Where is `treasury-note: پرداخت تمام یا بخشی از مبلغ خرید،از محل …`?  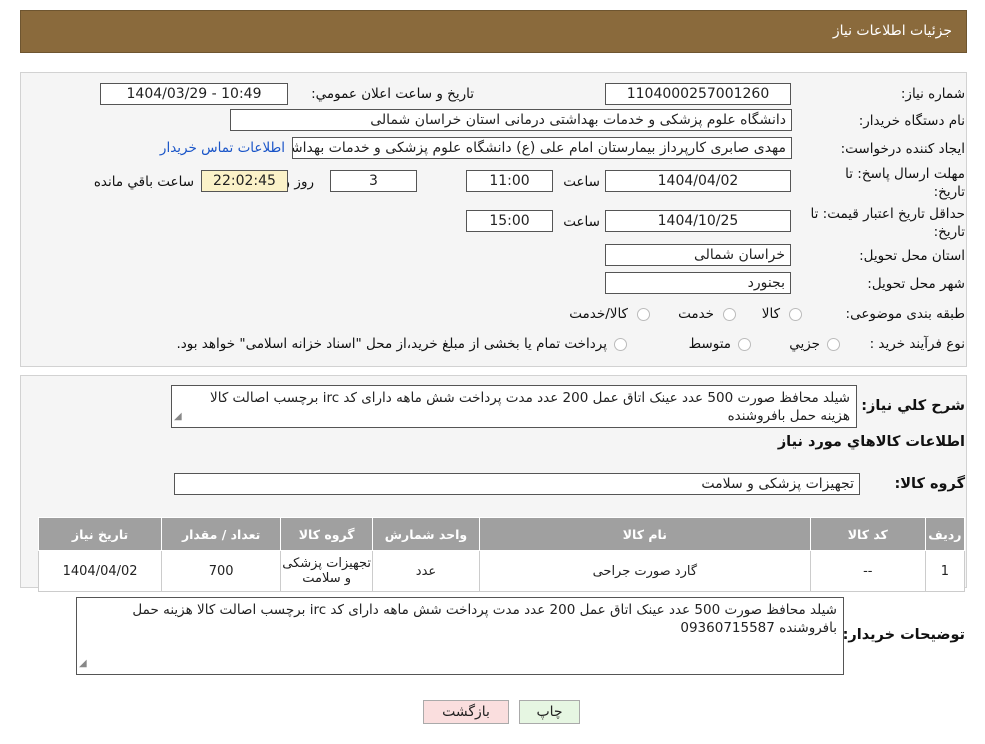 treasury-note: پرداخت تمام یا بخشی از مبلغ خرید،از محل … is located at coordinates (391, 344).